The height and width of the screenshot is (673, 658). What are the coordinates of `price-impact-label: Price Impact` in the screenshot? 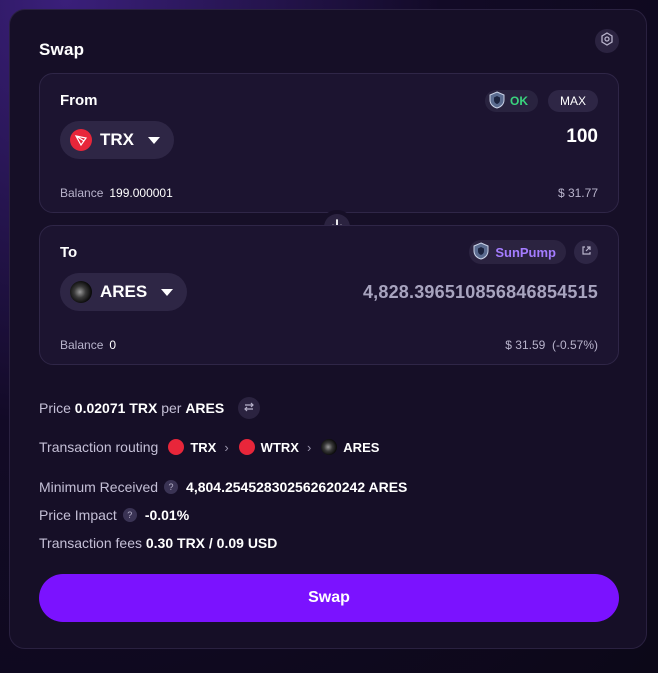 It's located at (78, 515).